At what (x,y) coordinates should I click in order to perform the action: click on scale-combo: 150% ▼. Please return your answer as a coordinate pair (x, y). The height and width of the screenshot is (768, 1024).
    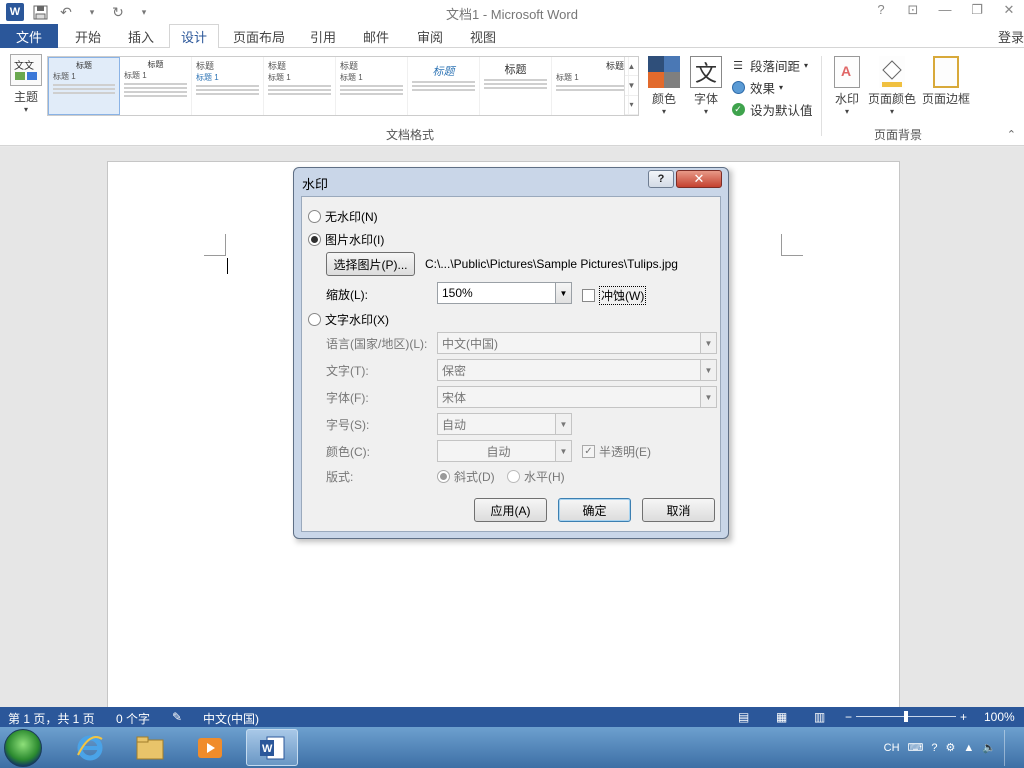
    Looking at the image, I should click on (504, 293).